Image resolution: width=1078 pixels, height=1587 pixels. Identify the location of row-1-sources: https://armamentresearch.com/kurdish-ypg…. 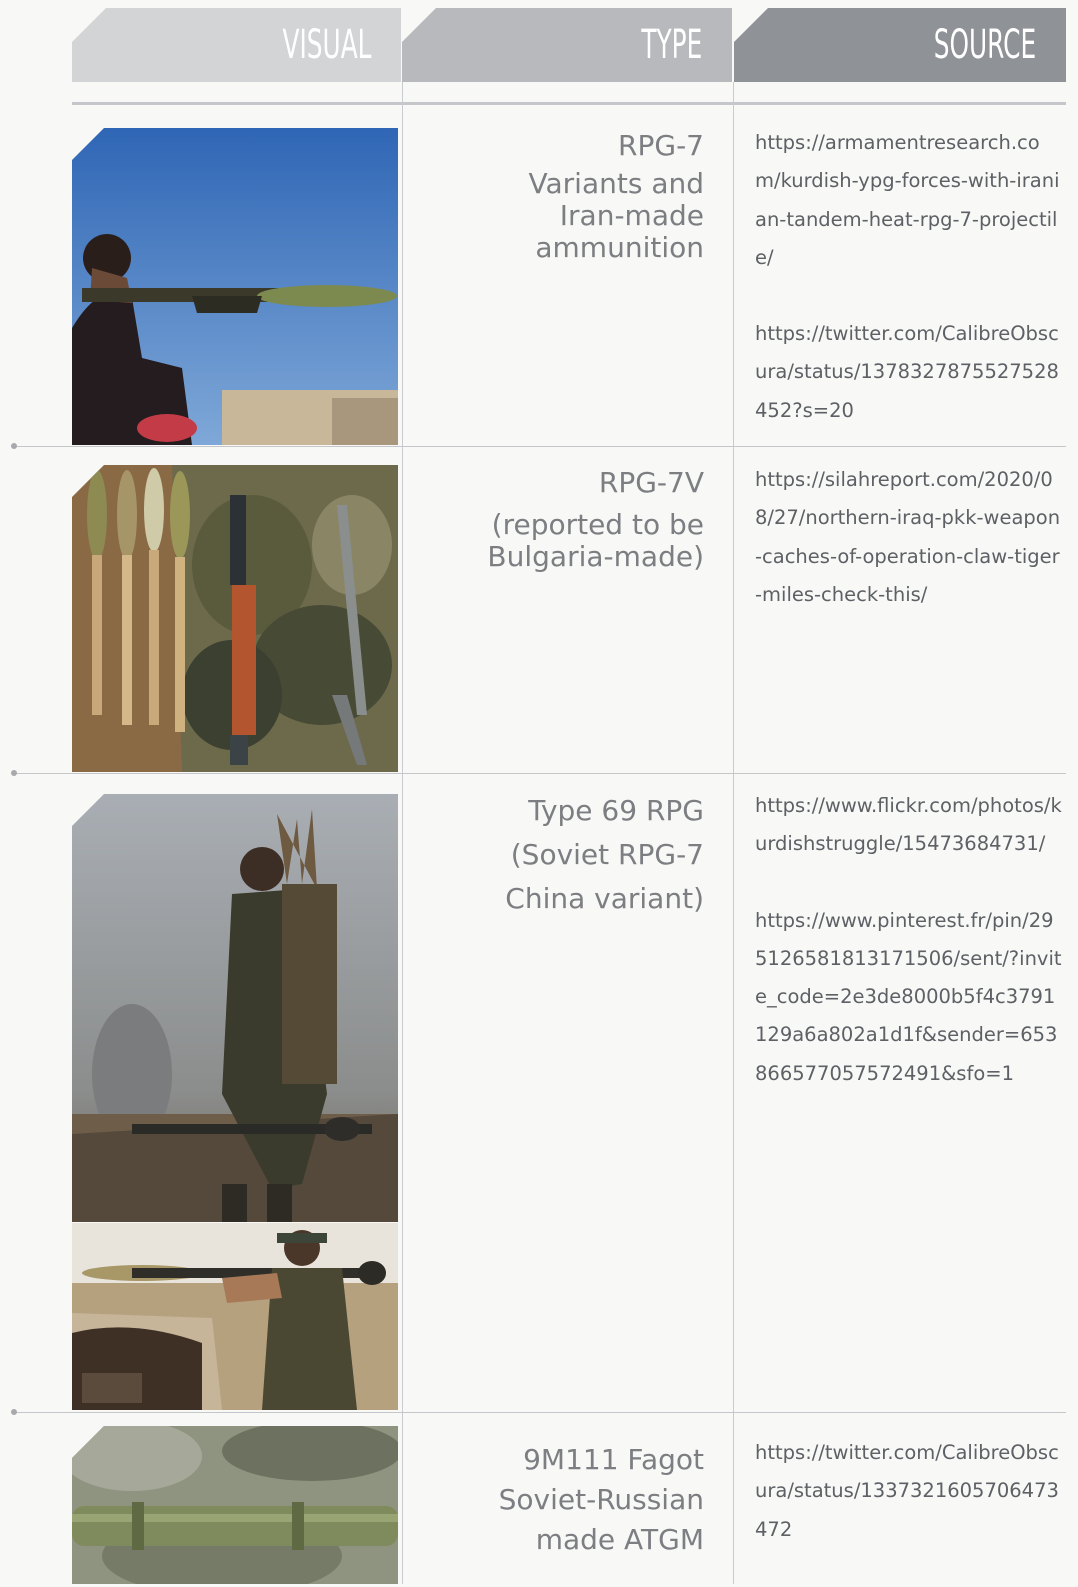
(909, 296).